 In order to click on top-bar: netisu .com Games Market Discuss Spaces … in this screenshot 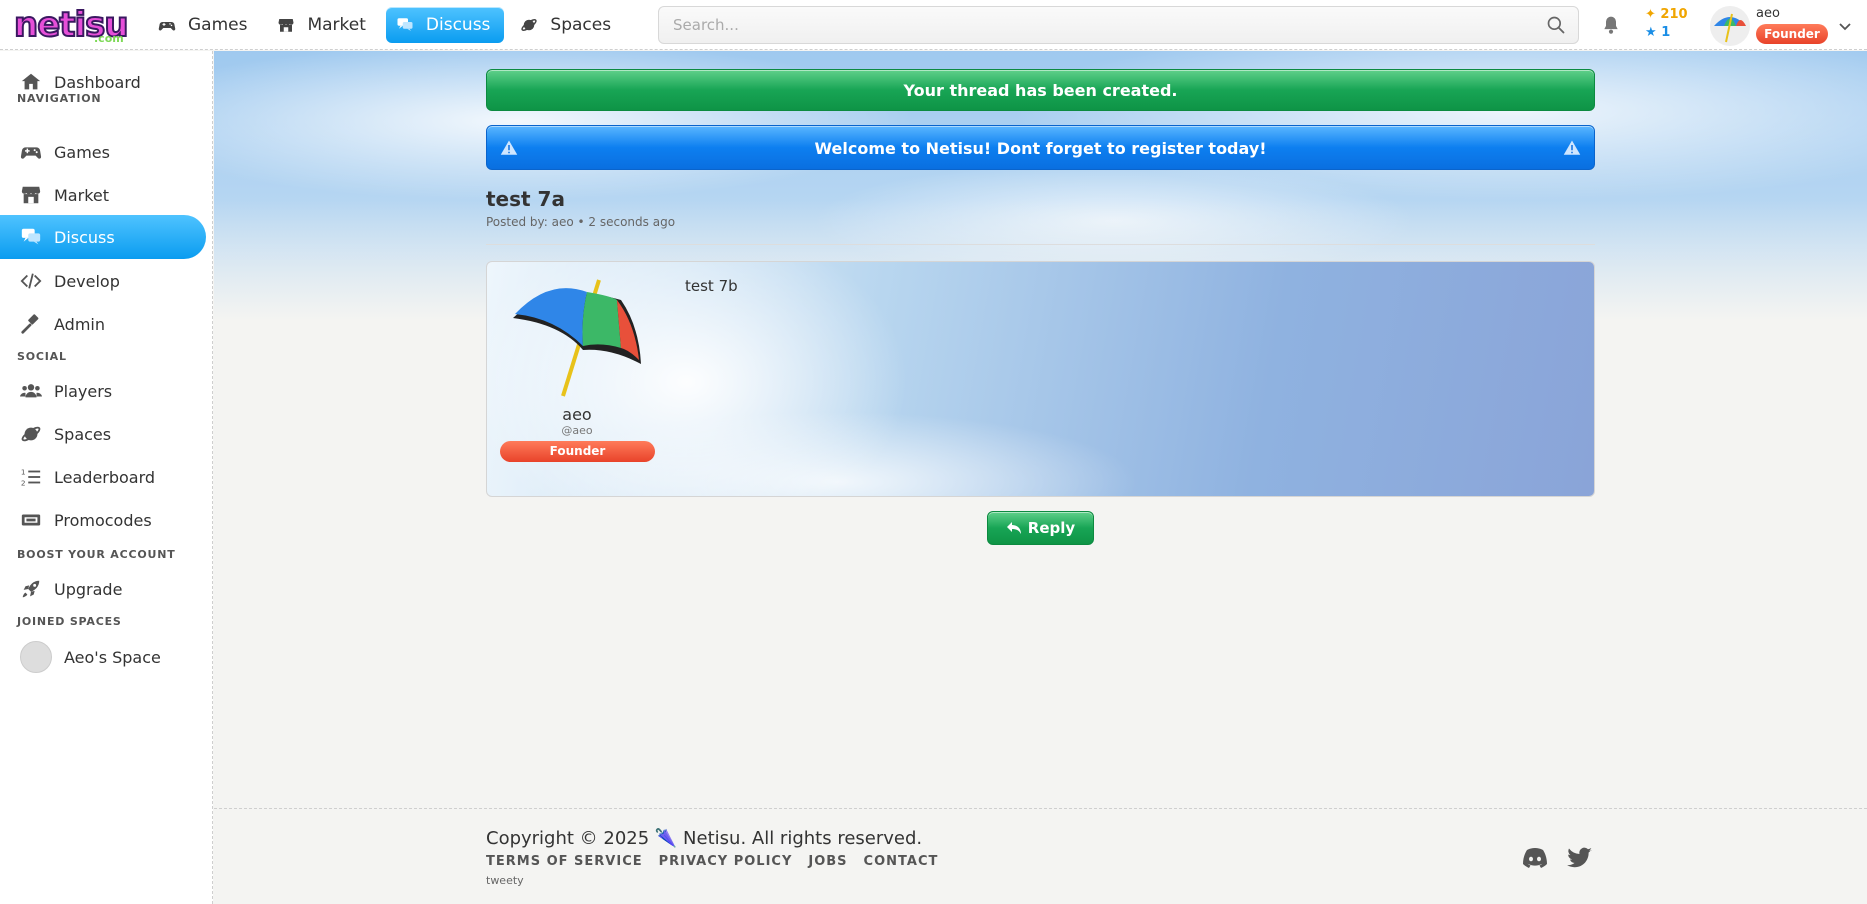, I will do `click(933, 25)`.